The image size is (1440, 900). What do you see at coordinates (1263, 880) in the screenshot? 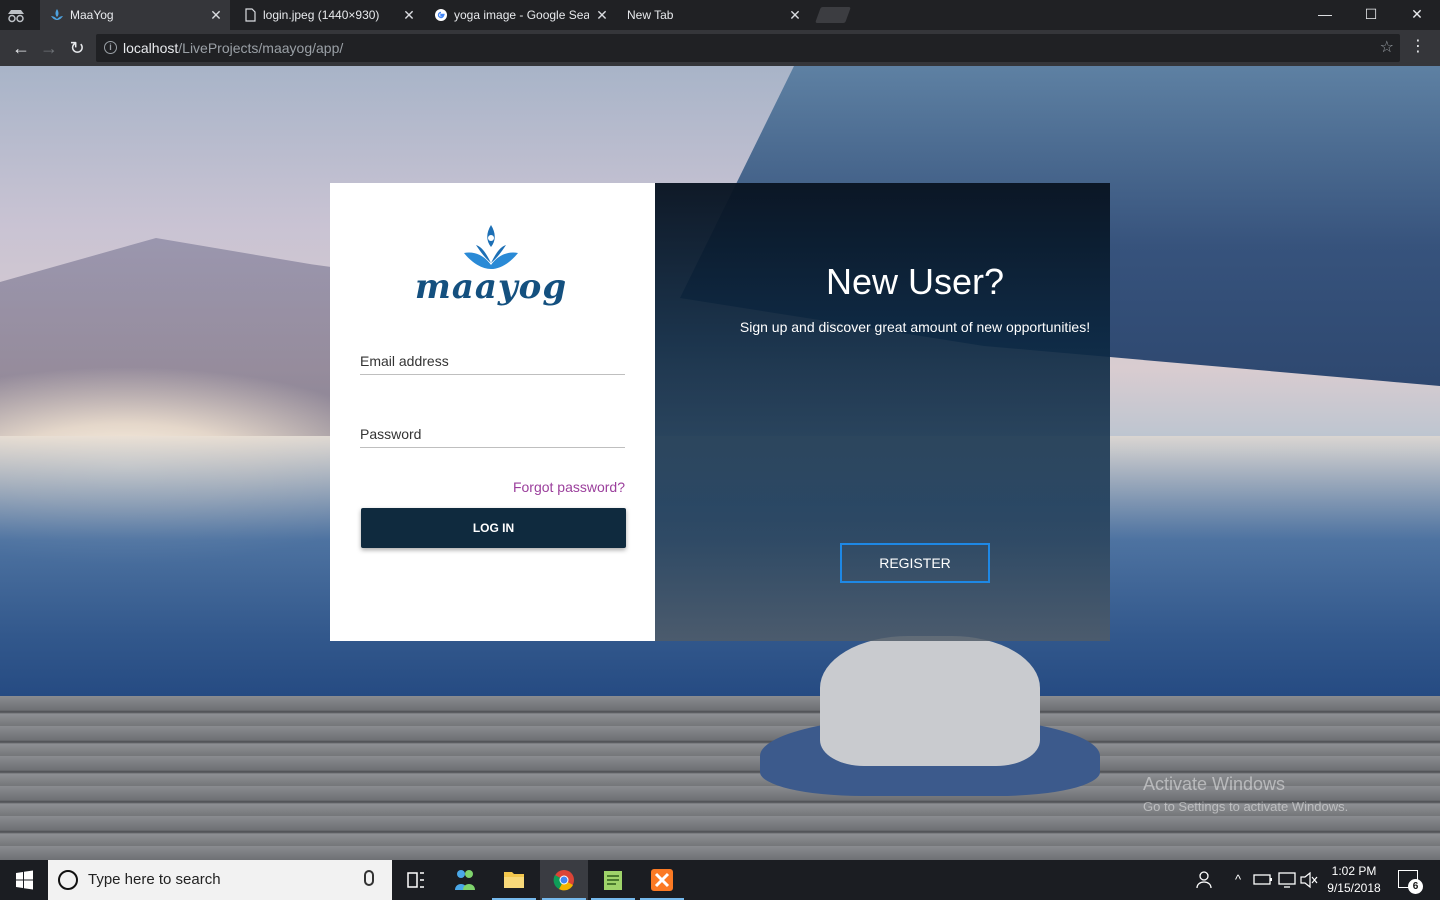
I see `battery-icon` at bounding box center [1263, 880].